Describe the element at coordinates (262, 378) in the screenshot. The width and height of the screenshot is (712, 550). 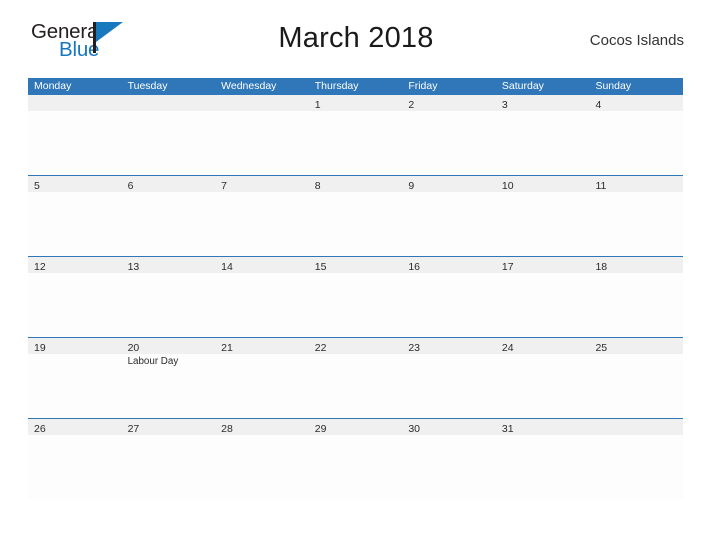
I see `day-cell: 21` at that location.